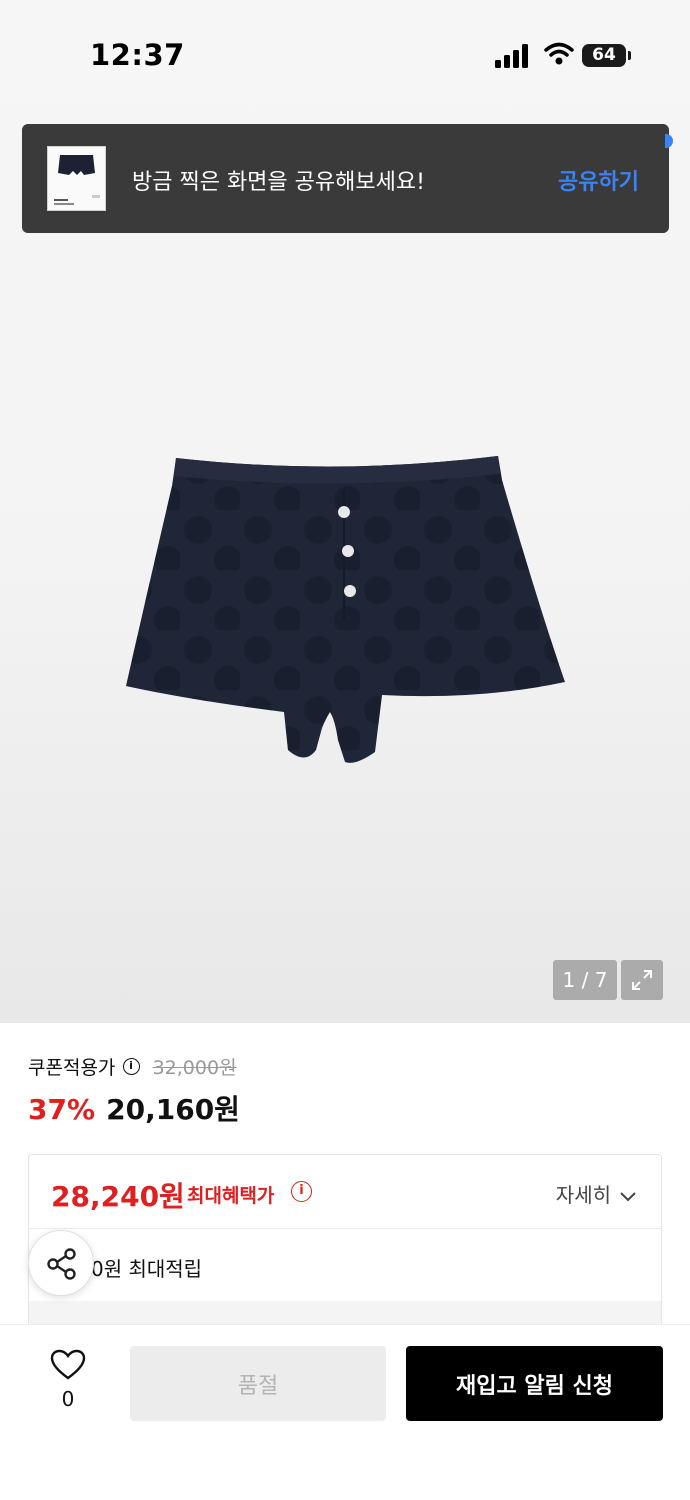 The height and width of the screenshot is (1500, 690). I want to click on share-icon, so click(61, 1264).